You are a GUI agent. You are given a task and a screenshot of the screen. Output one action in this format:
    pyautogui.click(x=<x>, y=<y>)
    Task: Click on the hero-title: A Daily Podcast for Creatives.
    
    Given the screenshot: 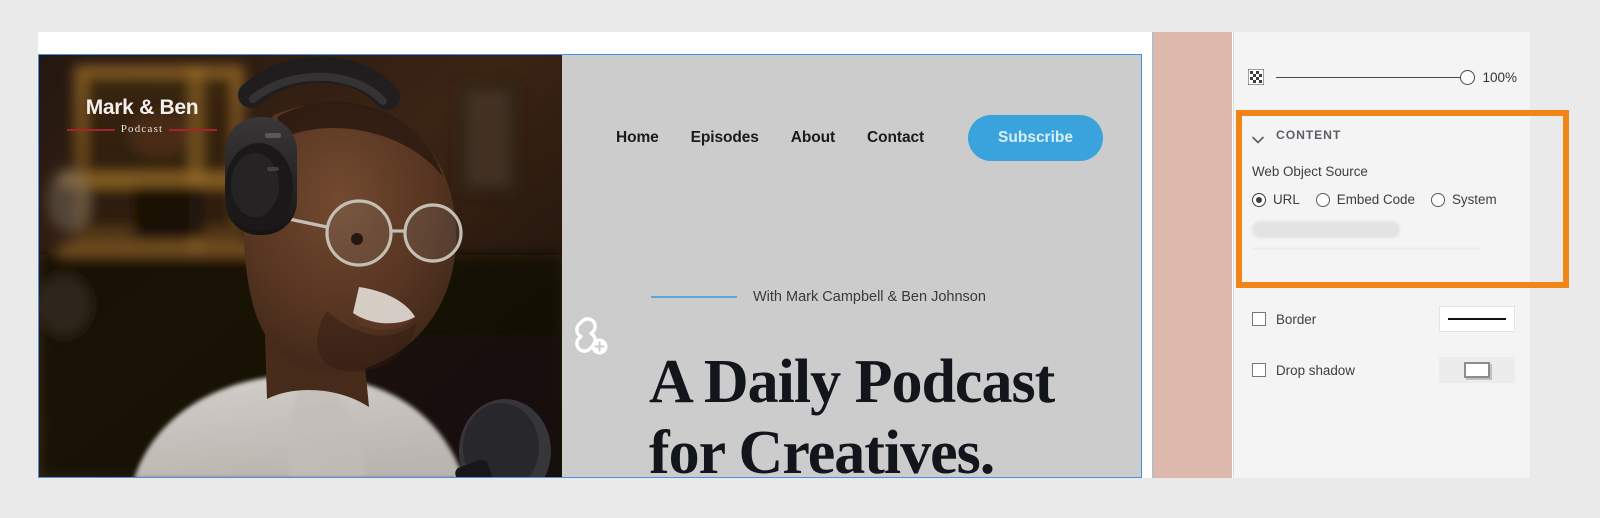 What is the action you would take?
    pyautogui.click(x=895, y=412)
    